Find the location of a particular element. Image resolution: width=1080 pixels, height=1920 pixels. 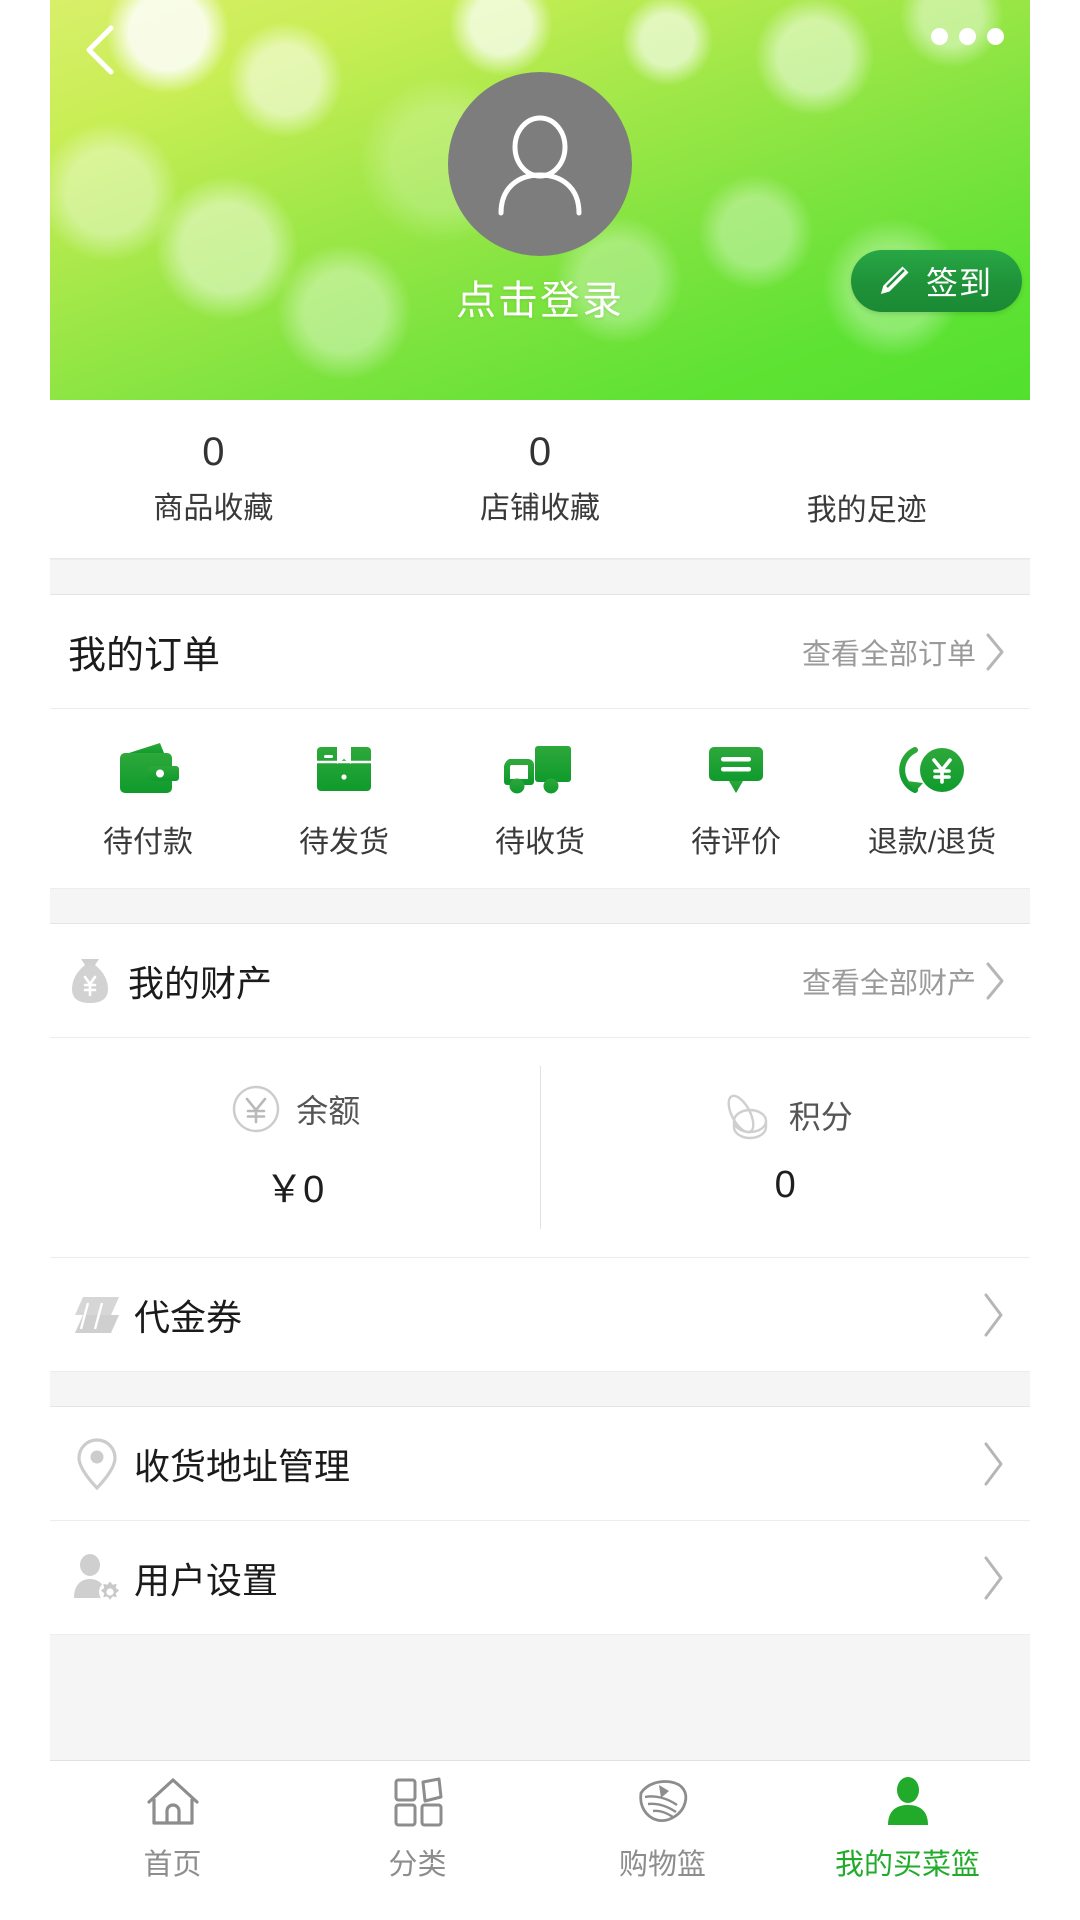

stat-my-footprints: 我的足迹 is located at coordinates (866, 479).